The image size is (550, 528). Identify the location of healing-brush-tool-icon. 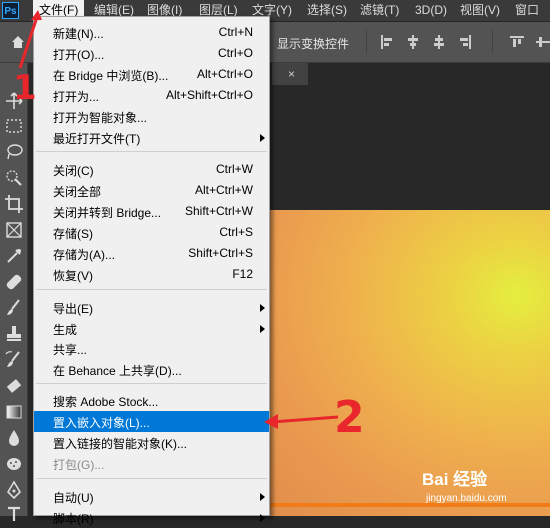
(14, 282).